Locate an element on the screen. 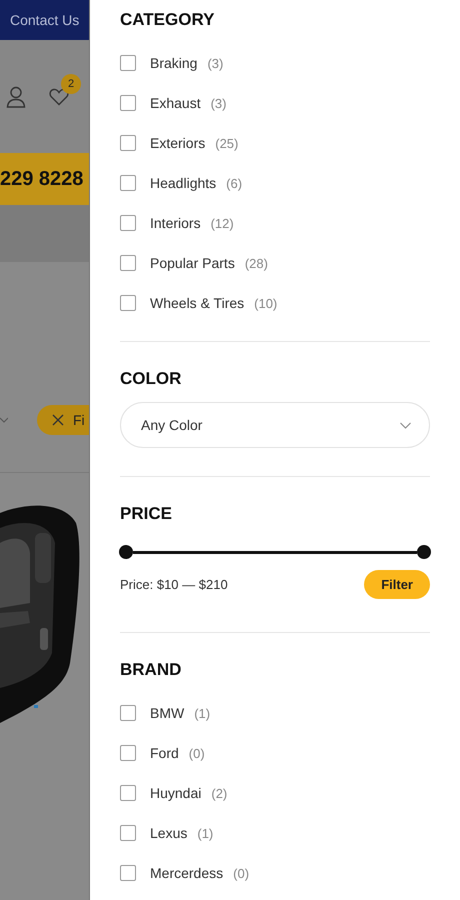 The image size is (460, 900). option-label: Lexus is located at coordinates (169, 833).